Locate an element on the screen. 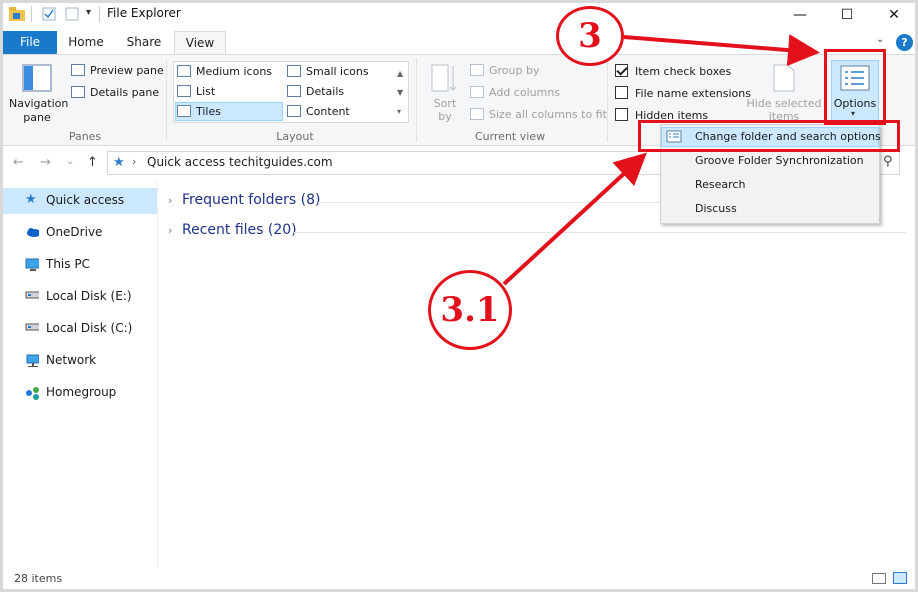 The width and height of the screenshot is (918, 592). step-3-badge: 3 is located at coordinates (590, 36).